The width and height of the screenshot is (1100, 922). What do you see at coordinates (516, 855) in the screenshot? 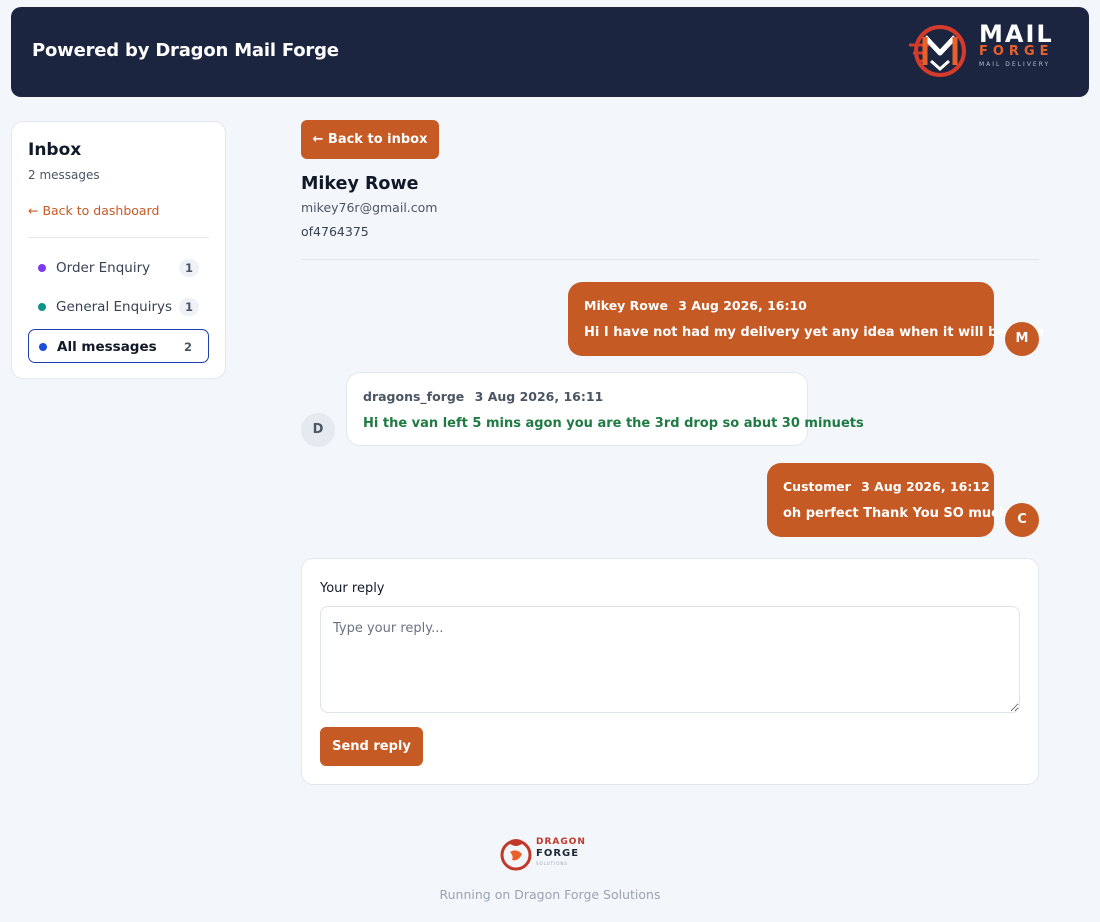
I see `dragon-forge-logo-icon` at bounding box center [516, 855].